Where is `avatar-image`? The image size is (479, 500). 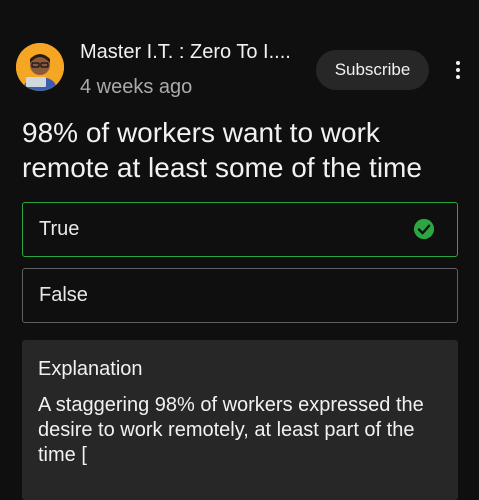
avatar-image is located at coordinates (40, 67).